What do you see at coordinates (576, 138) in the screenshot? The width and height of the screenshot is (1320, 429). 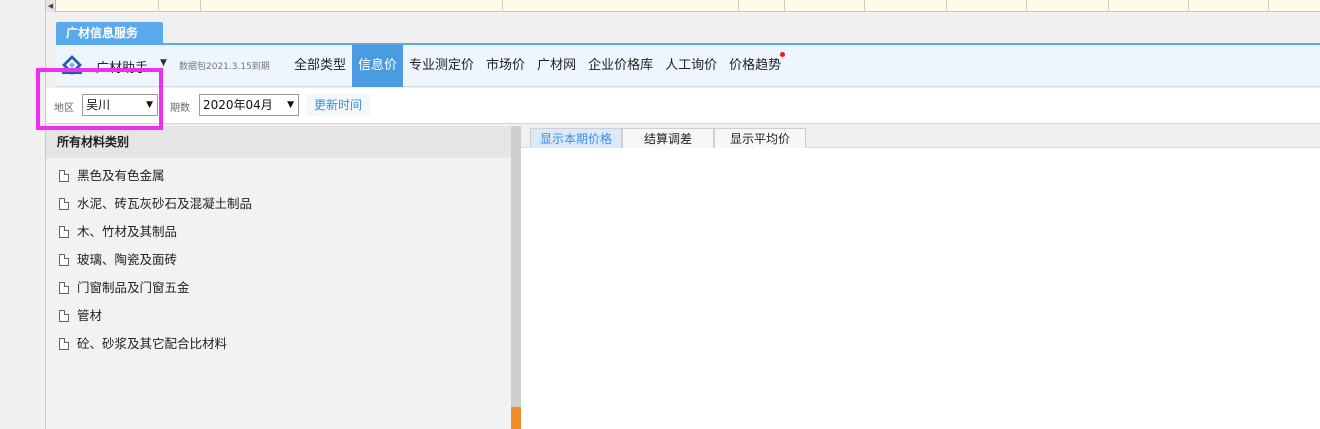 I see `tab-current-price: 显示本期价格` at bounding box center [576, 138].